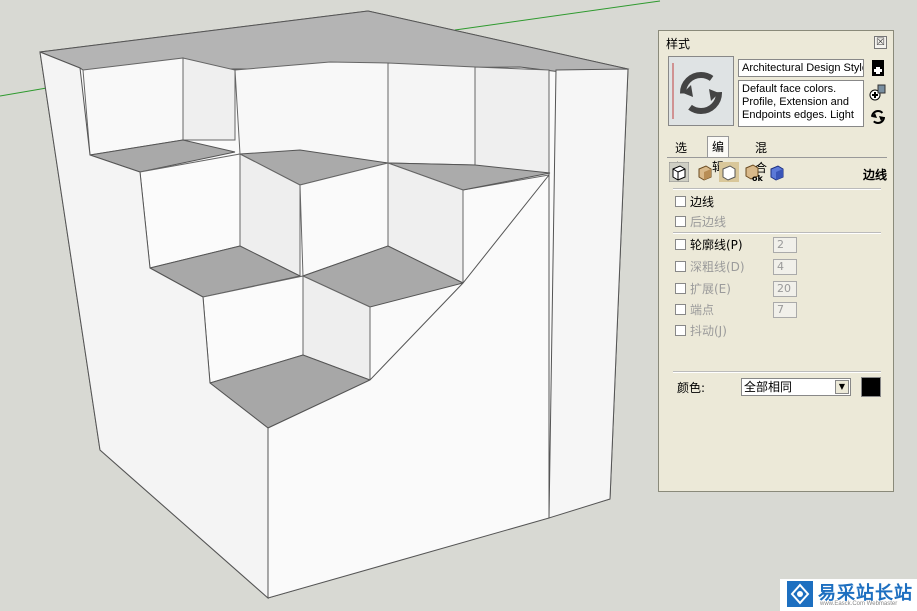 The height and width of the screenshot is (611, 917). What do you see at coordinates (729, 172) in the screenshot?
I see `background-settings-icon` at bounding box center [729, 172].